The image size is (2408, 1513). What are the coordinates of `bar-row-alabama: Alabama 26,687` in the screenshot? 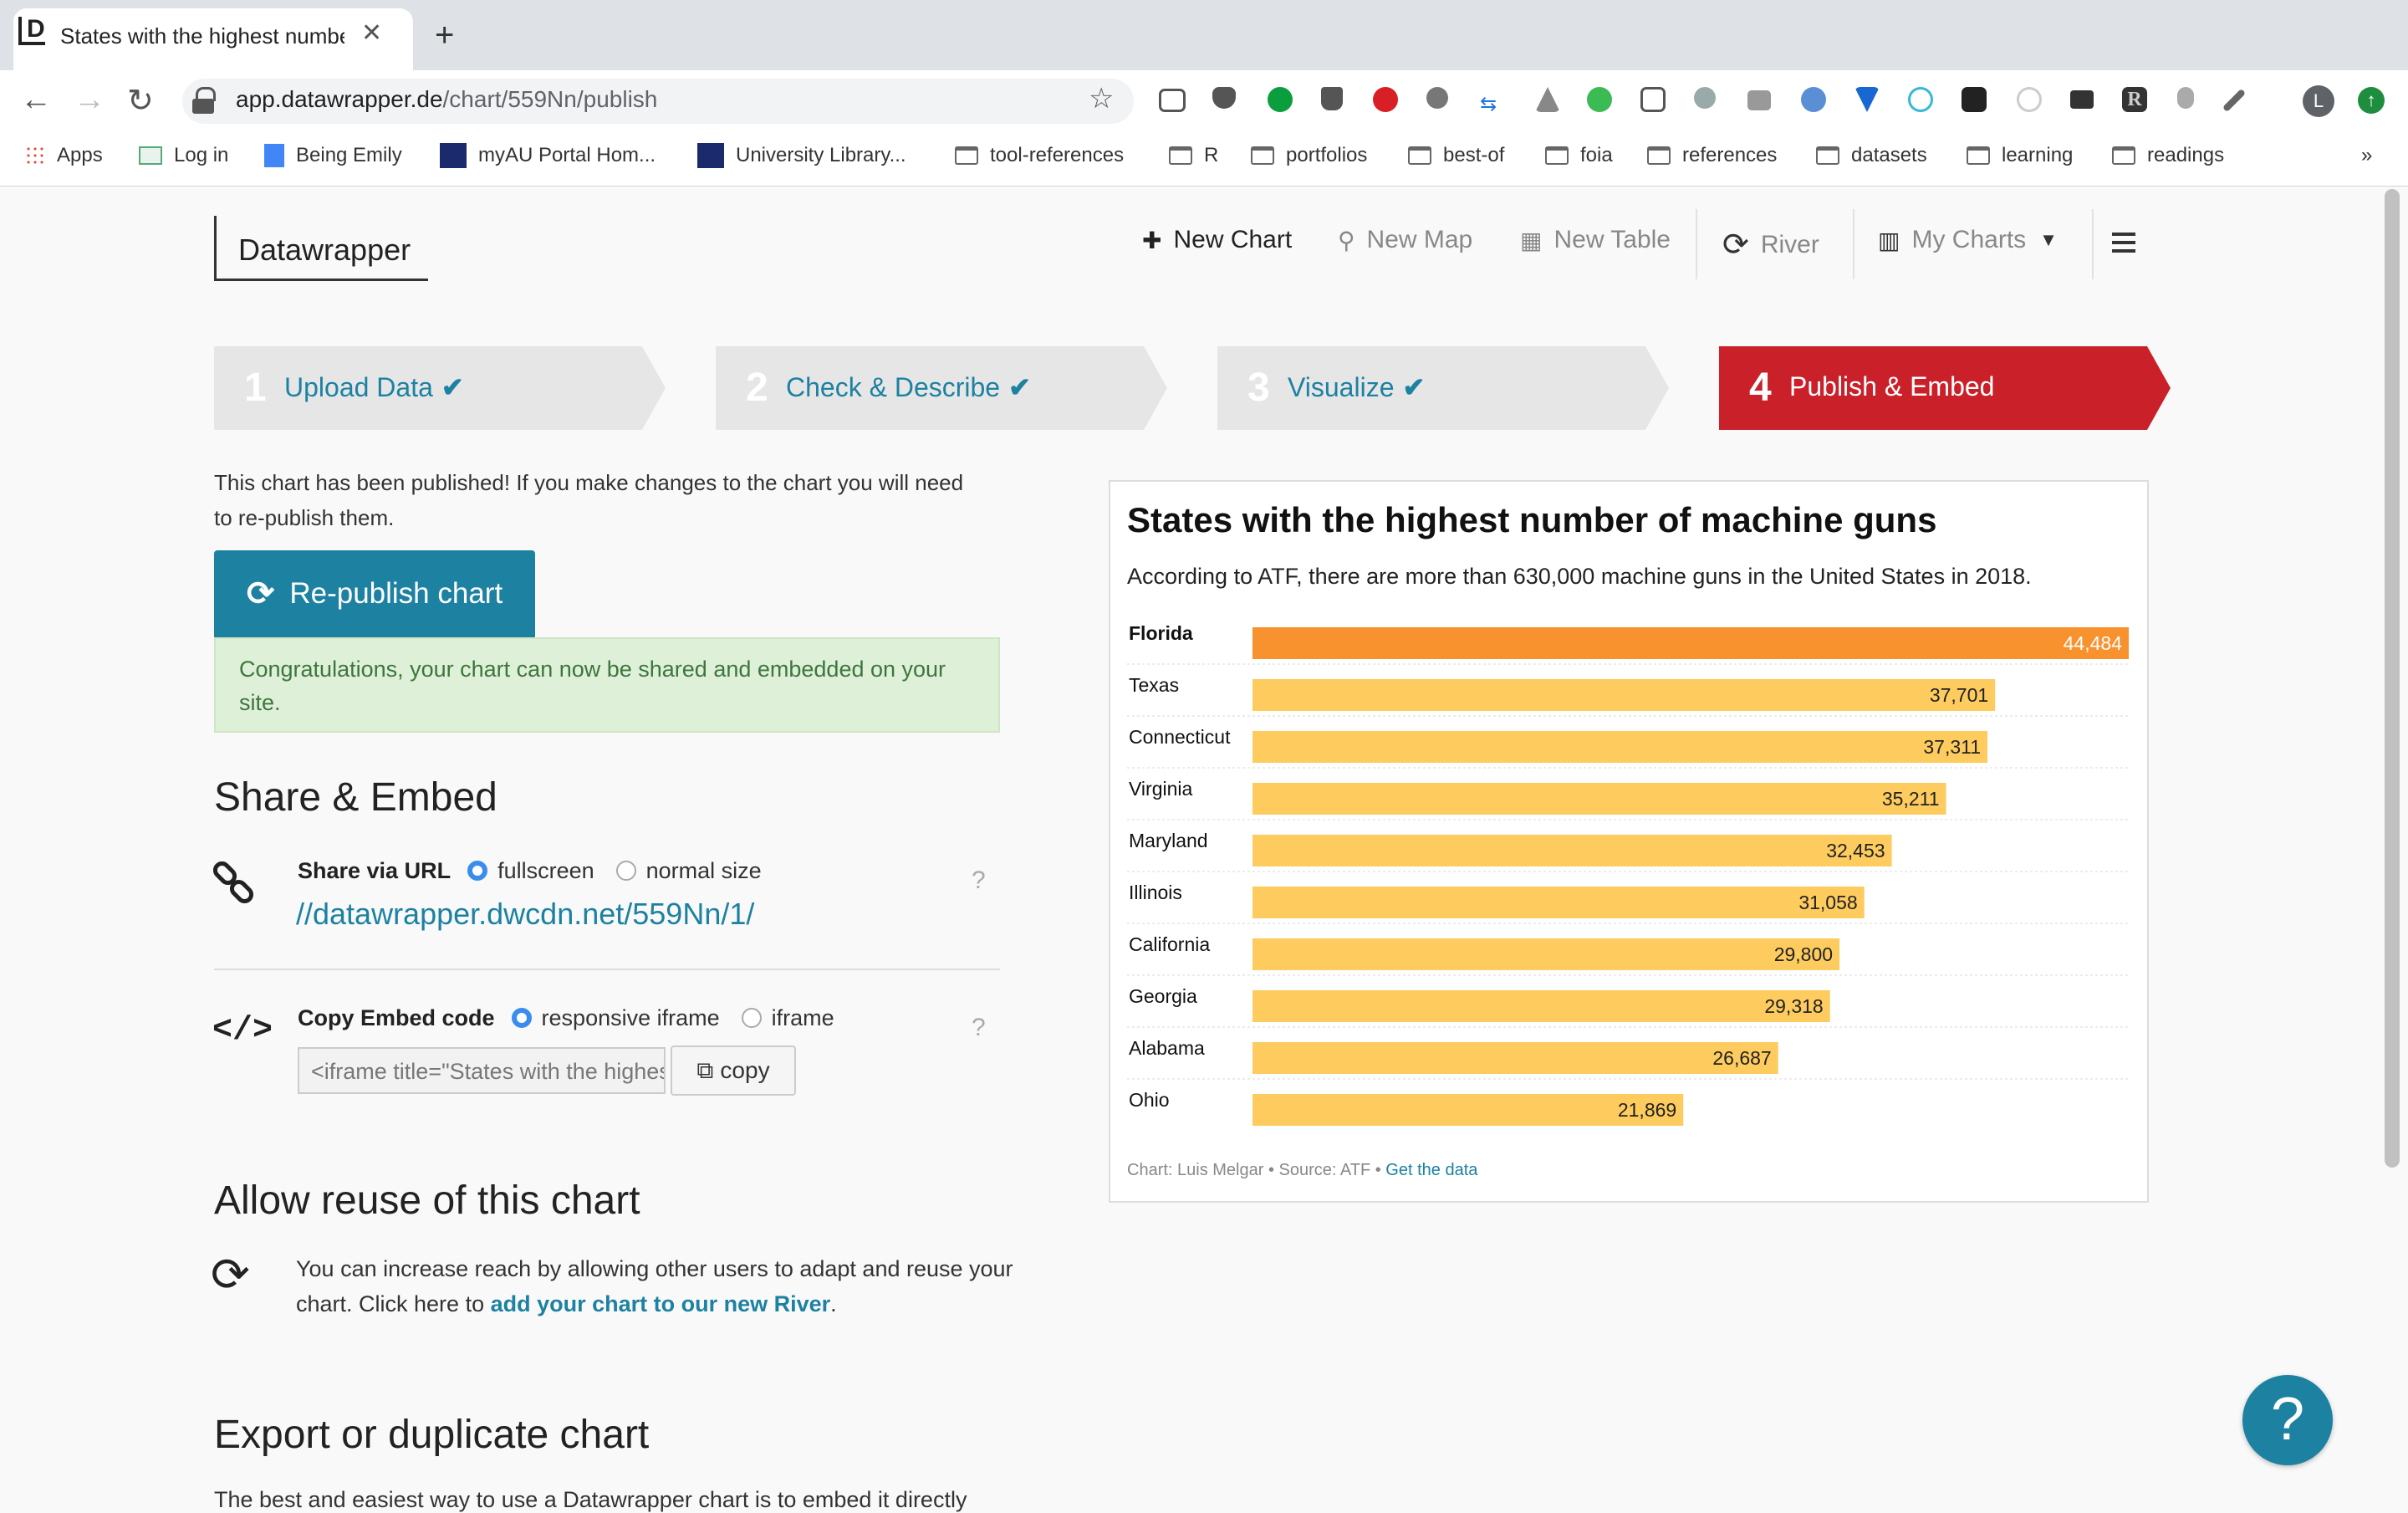 It's located at (1628, 1058).